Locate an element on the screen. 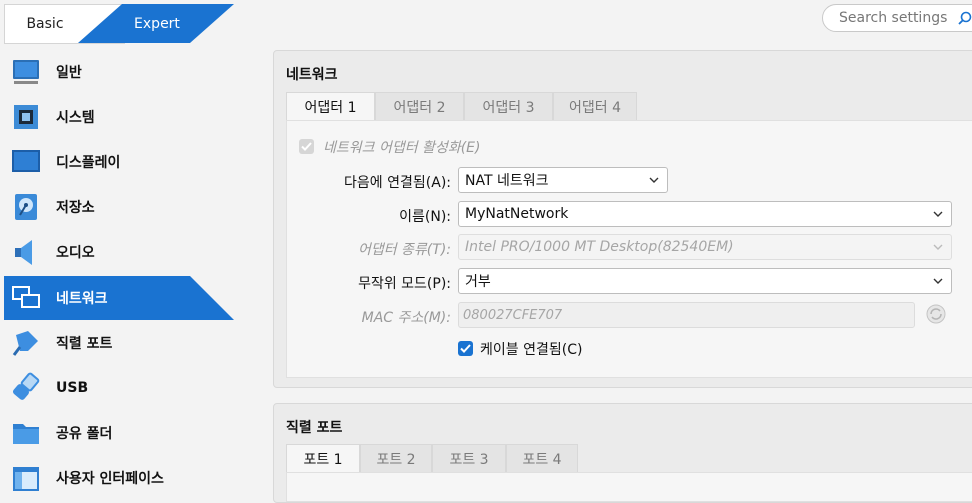 Image resolution: width=972 pixels, height=503 pixels. cable-connected-label: 케이블 연결됨(C) is located at coordinates (531, 350).